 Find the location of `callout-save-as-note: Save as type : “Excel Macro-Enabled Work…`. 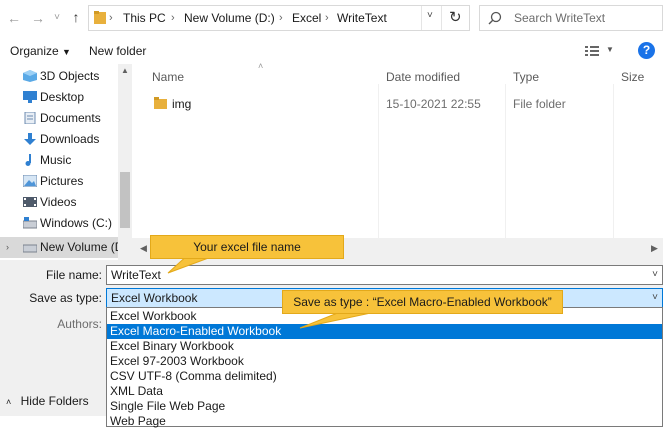

callout-save-as-note: Save as type : “Excel Macro-Enabled Work… is located at coordinates (422, 302).